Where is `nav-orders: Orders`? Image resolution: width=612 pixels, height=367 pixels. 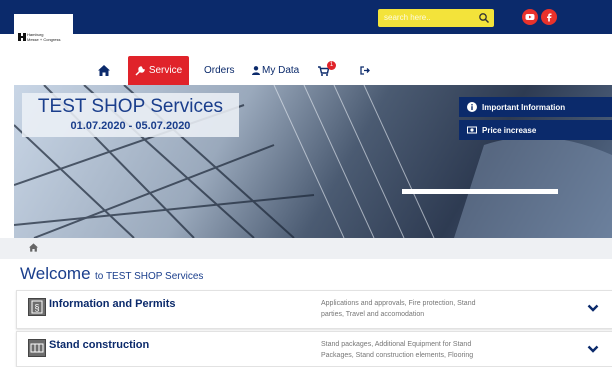 nav-orders: Orders is located at coordinates (219, 70).